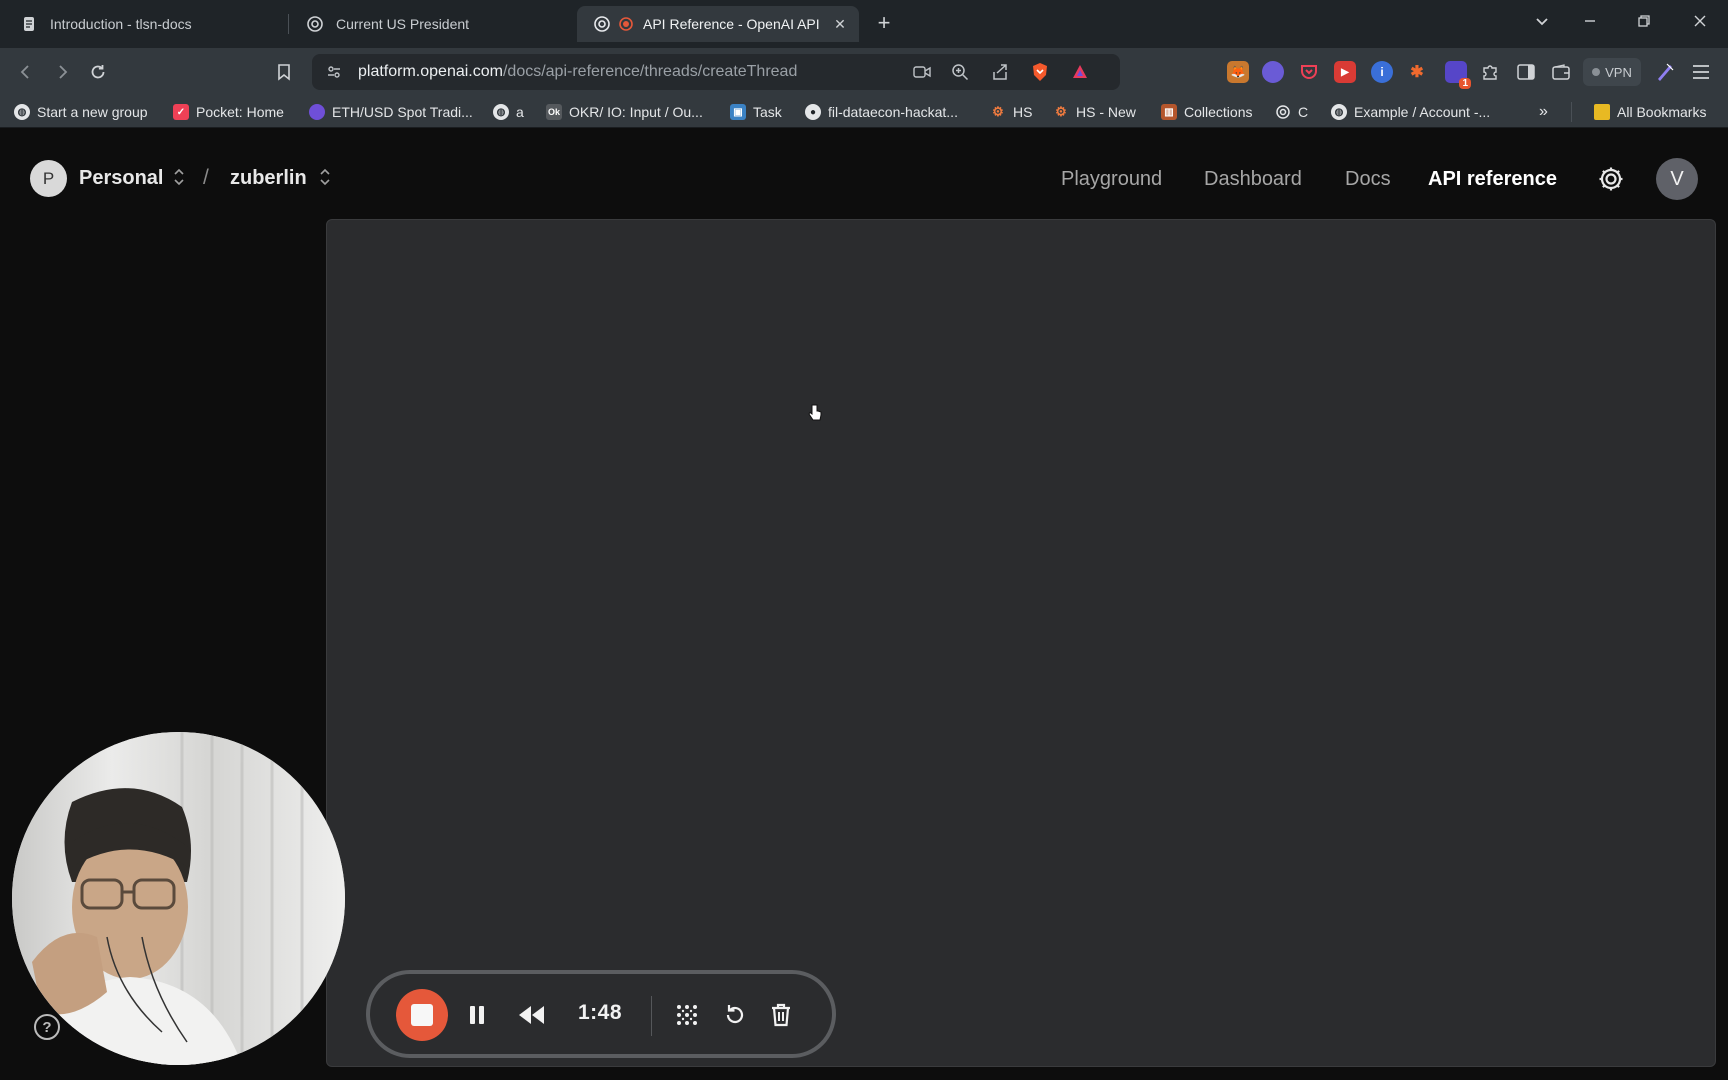 This screenshot has height=1080, width=1728. Describe the element at coordinates (98, 72) in the screenshot. I see `reload-button` at that location.